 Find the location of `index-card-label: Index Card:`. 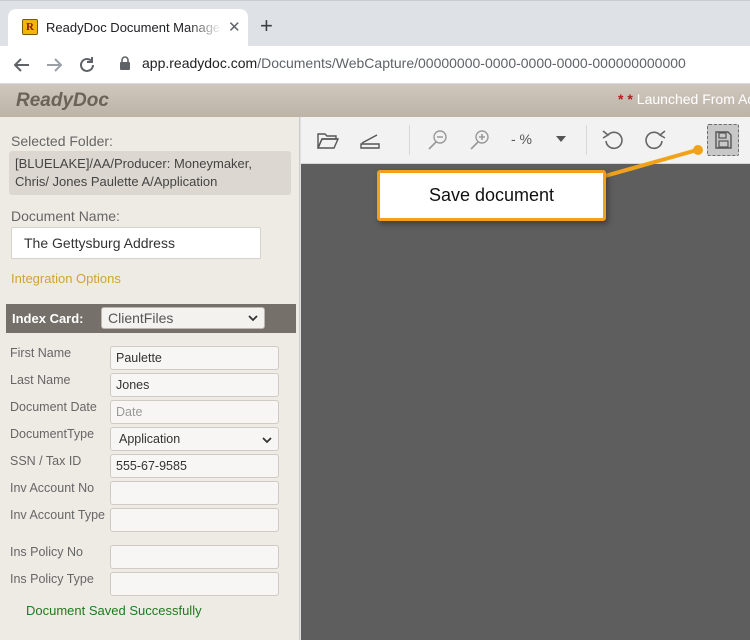

index-card-label: Index Card: is located at coordinates (48, 318).